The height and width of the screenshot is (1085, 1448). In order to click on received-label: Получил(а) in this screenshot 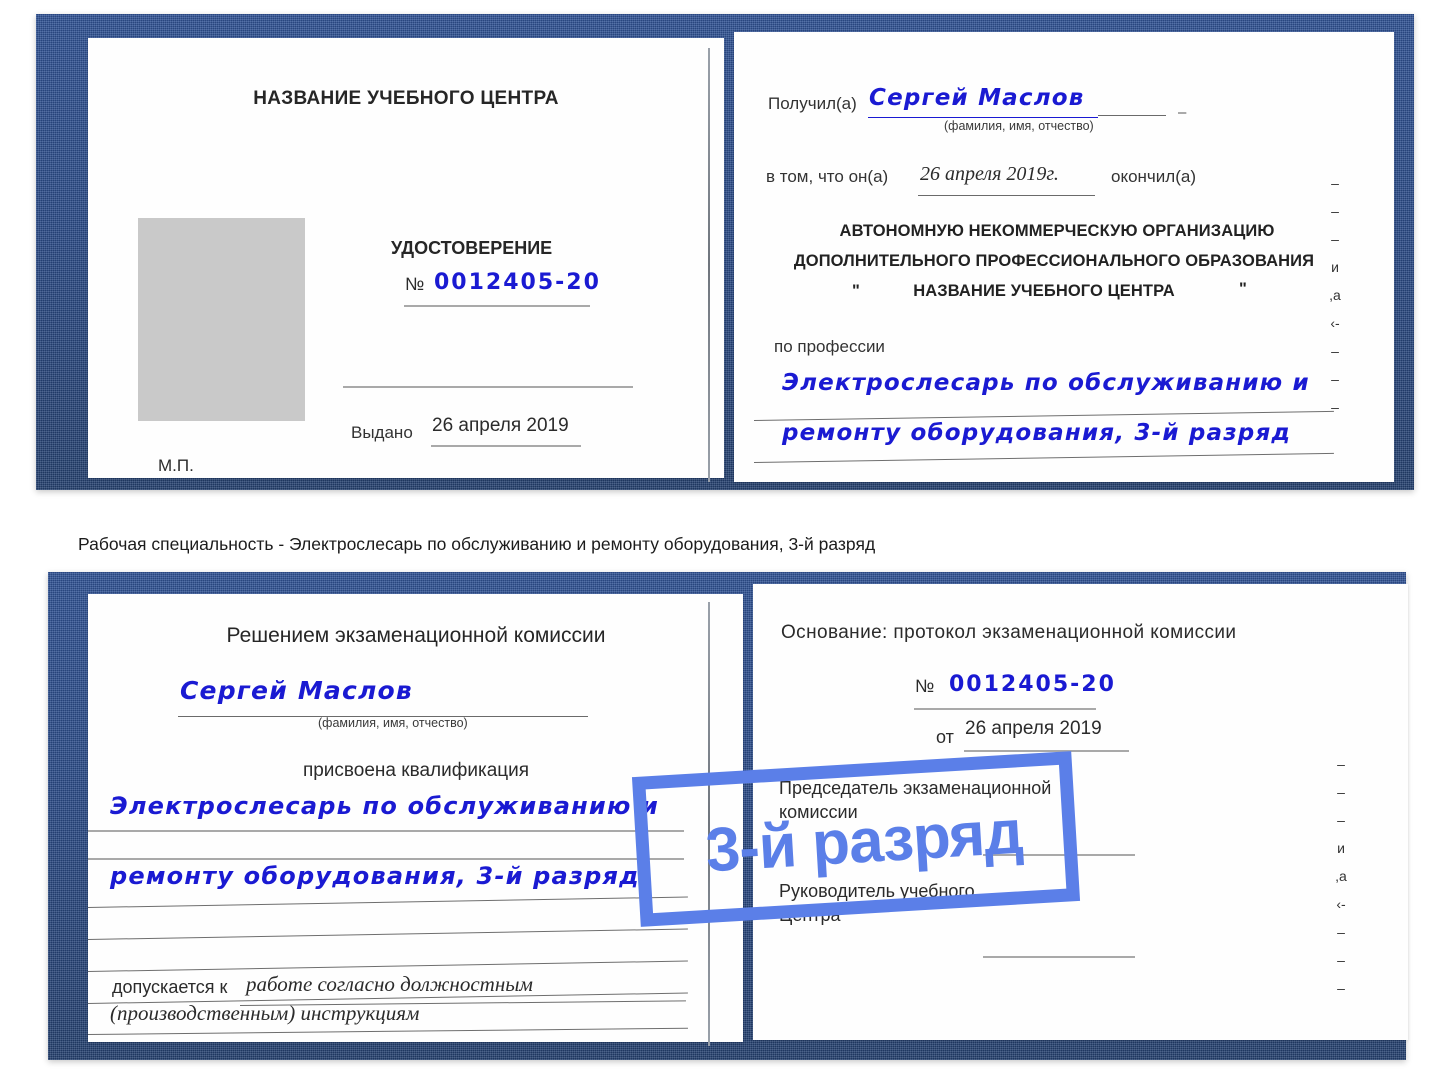, I will do `click(812, 103)`.